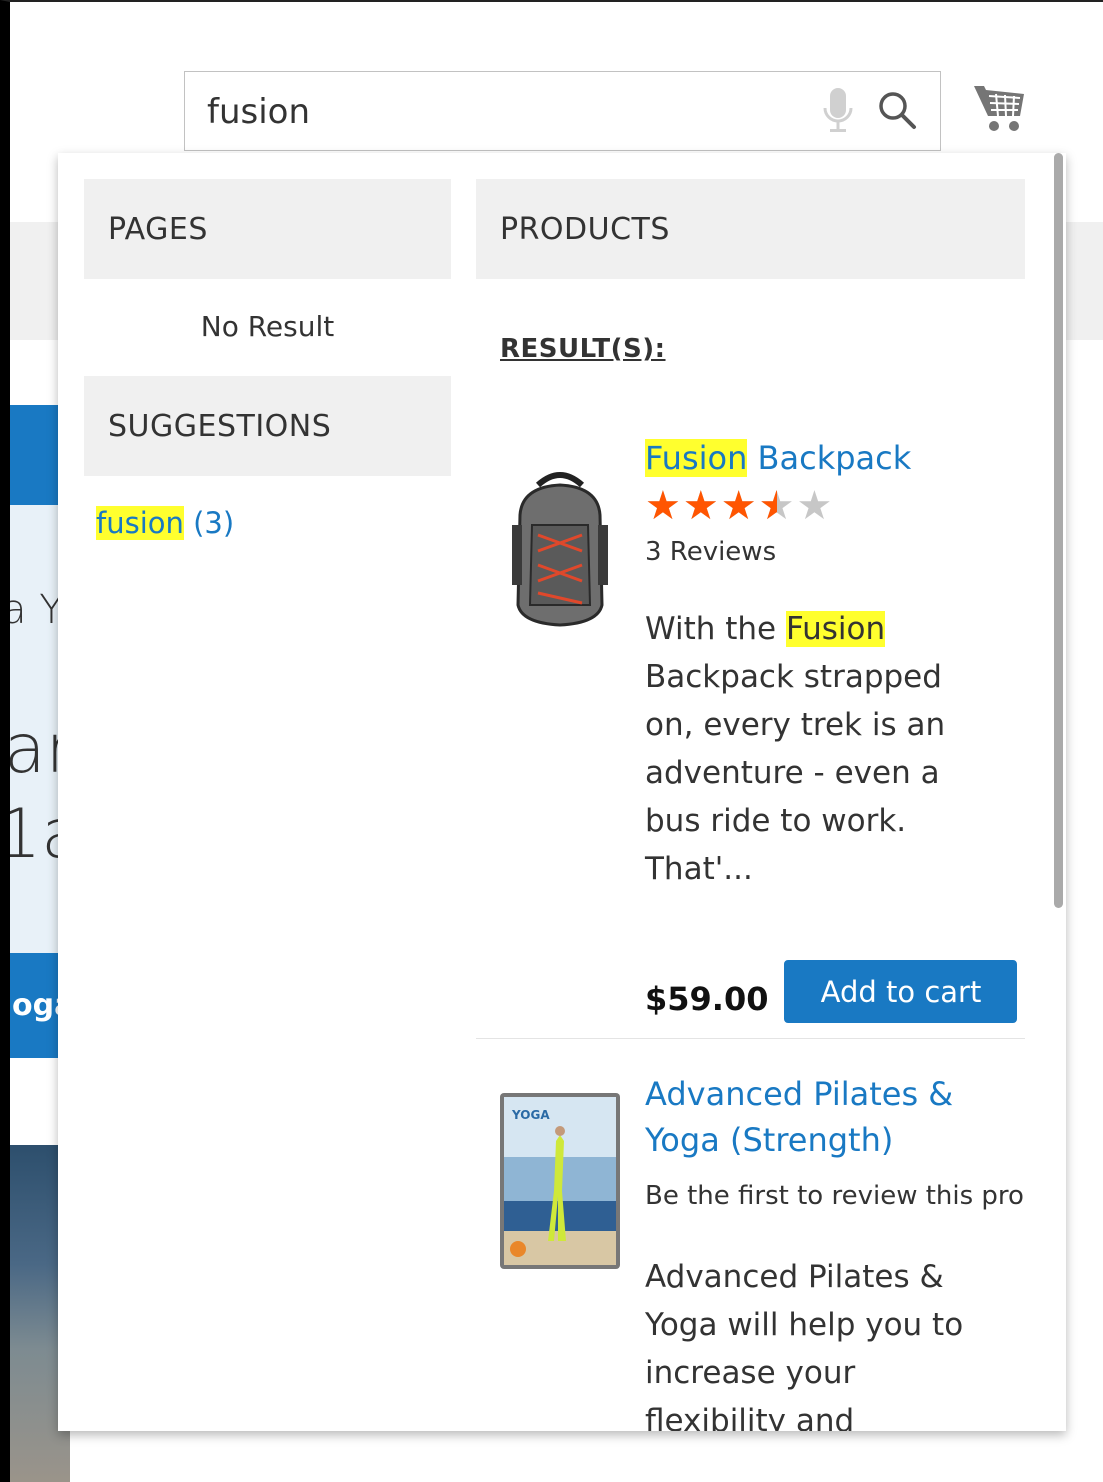 The width and height of the screenshot is (1103, 1482). I want to click on svg-text: YOGA, so click(530, 1115).